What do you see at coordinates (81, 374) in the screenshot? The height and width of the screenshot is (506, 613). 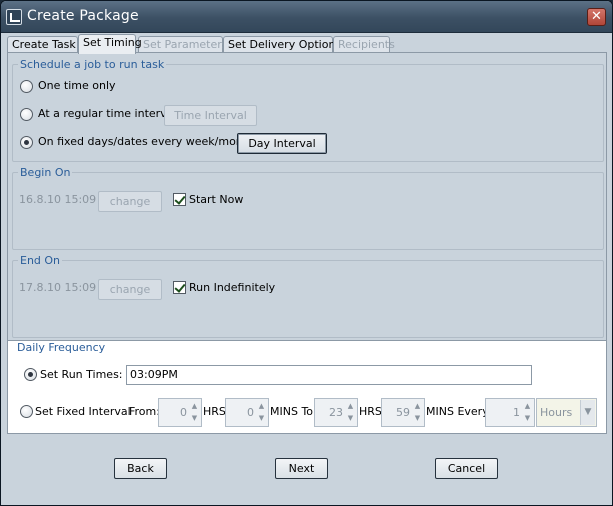 I see `set-run-times-label: Set Run Times:` at bounding box center [81, 374].